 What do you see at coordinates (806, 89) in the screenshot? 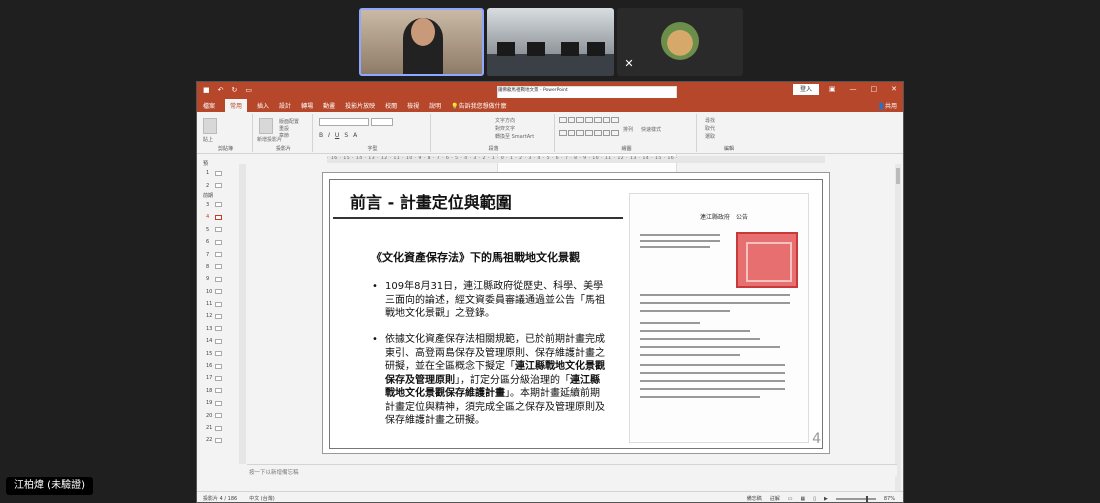
I see `signin-button: 登入` at bounding box center [806, 89].